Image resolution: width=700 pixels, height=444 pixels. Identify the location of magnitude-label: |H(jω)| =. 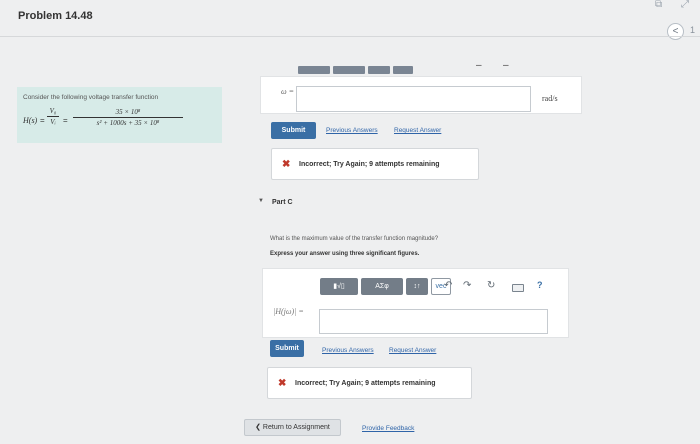
(288, 311).